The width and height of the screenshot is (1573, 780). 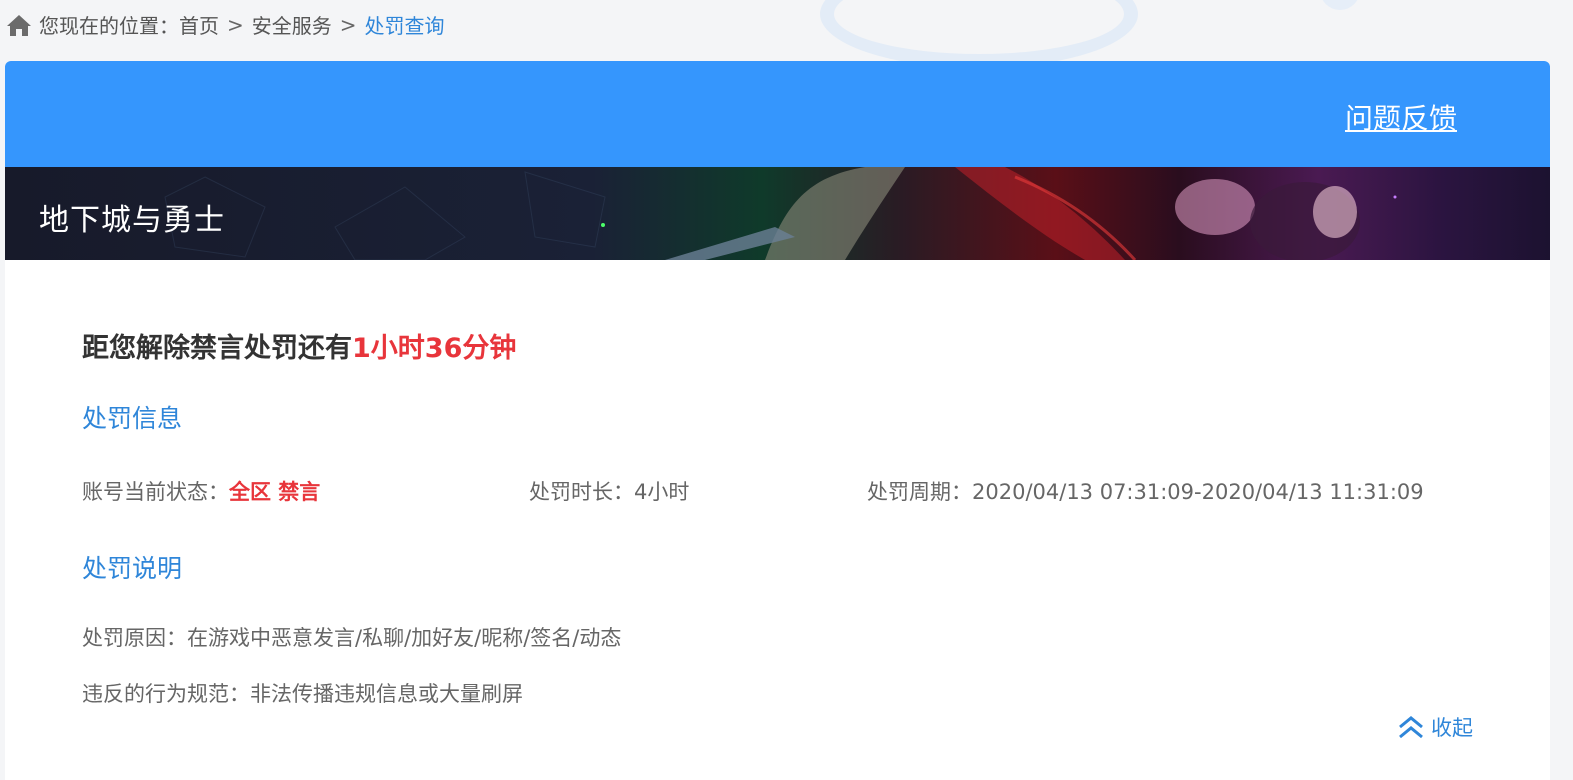 What do you see at coordinates (1452, 728) in the screenshot?
I see `collapse-label: 收起` at bounding box center [1452, 728].